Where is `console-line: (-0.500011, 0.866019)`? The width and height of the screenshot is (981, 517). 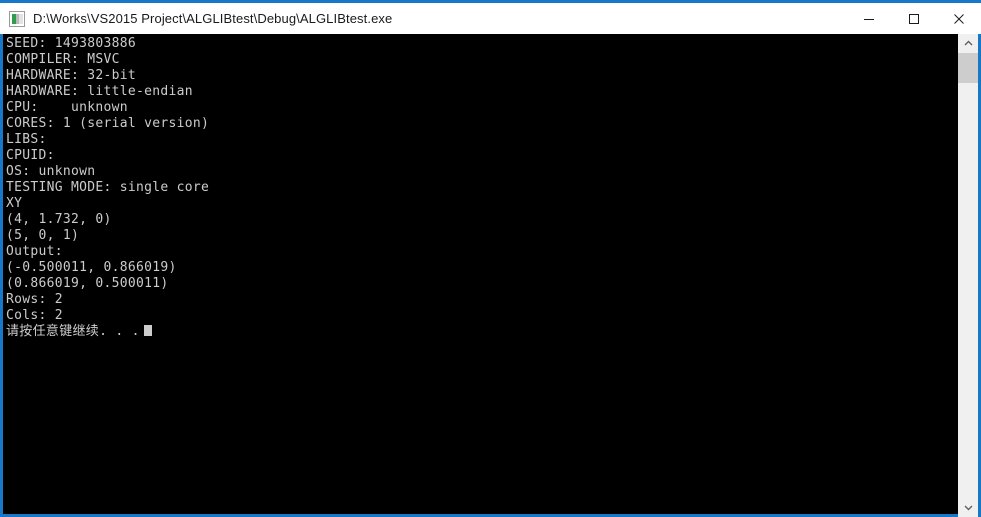 console-line: (-0.500011, 0.866019) is located at coordinates (91, 267).